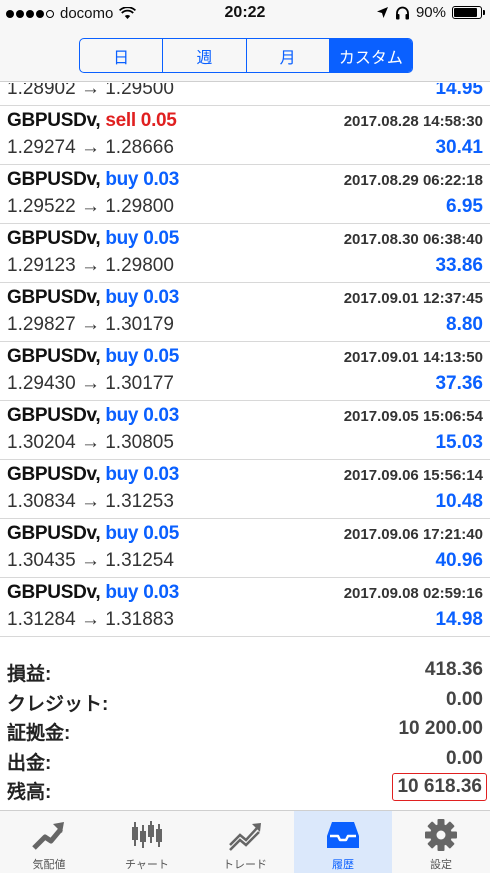  What do you see at coordinates (122, 55) in the screenshot?
I see `period-tab-day: 日` at bounding box center [122, 55].